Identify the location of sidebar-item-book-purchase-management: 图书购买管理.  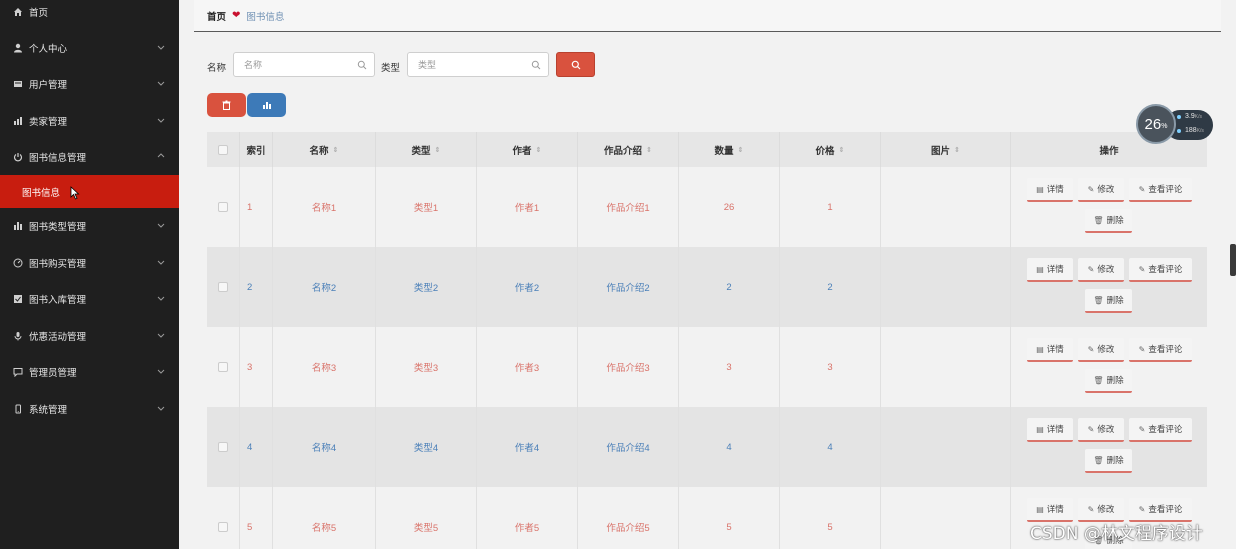
(89, 263).